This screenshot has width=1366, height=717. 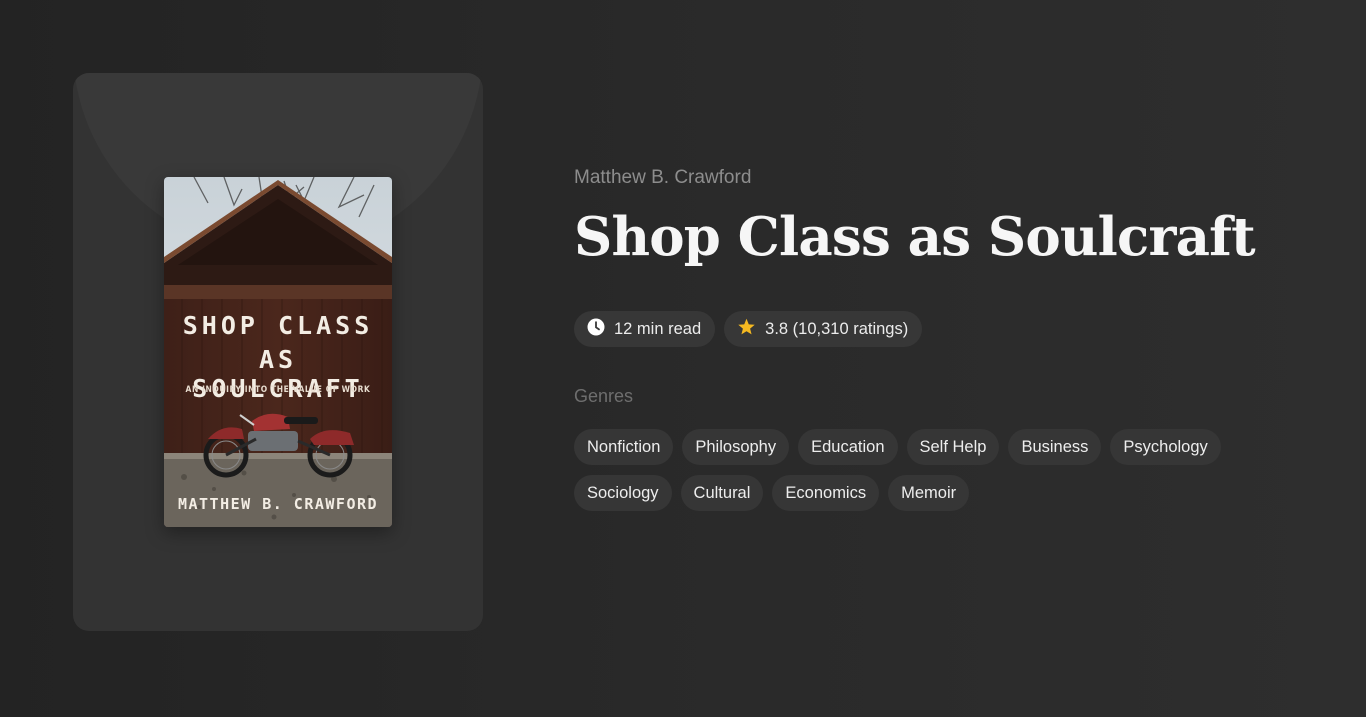 I want to click on read-time-text: 12 min read, so click(x=658, y=328).